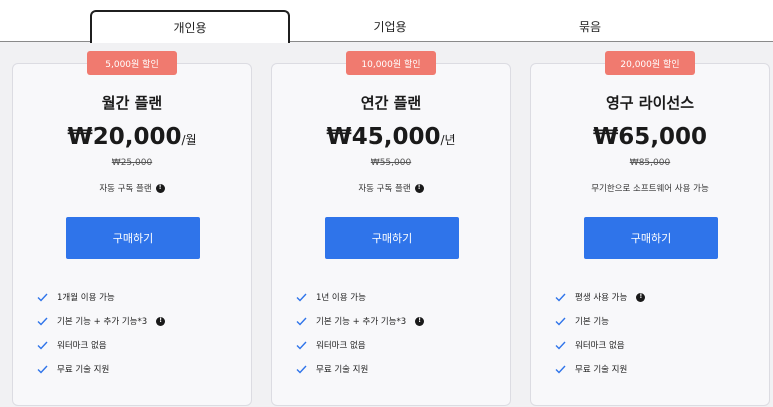  Describe the element at coordinates (391, 163) in the screenshot. I see `original-price: ₩55,000` at that location.